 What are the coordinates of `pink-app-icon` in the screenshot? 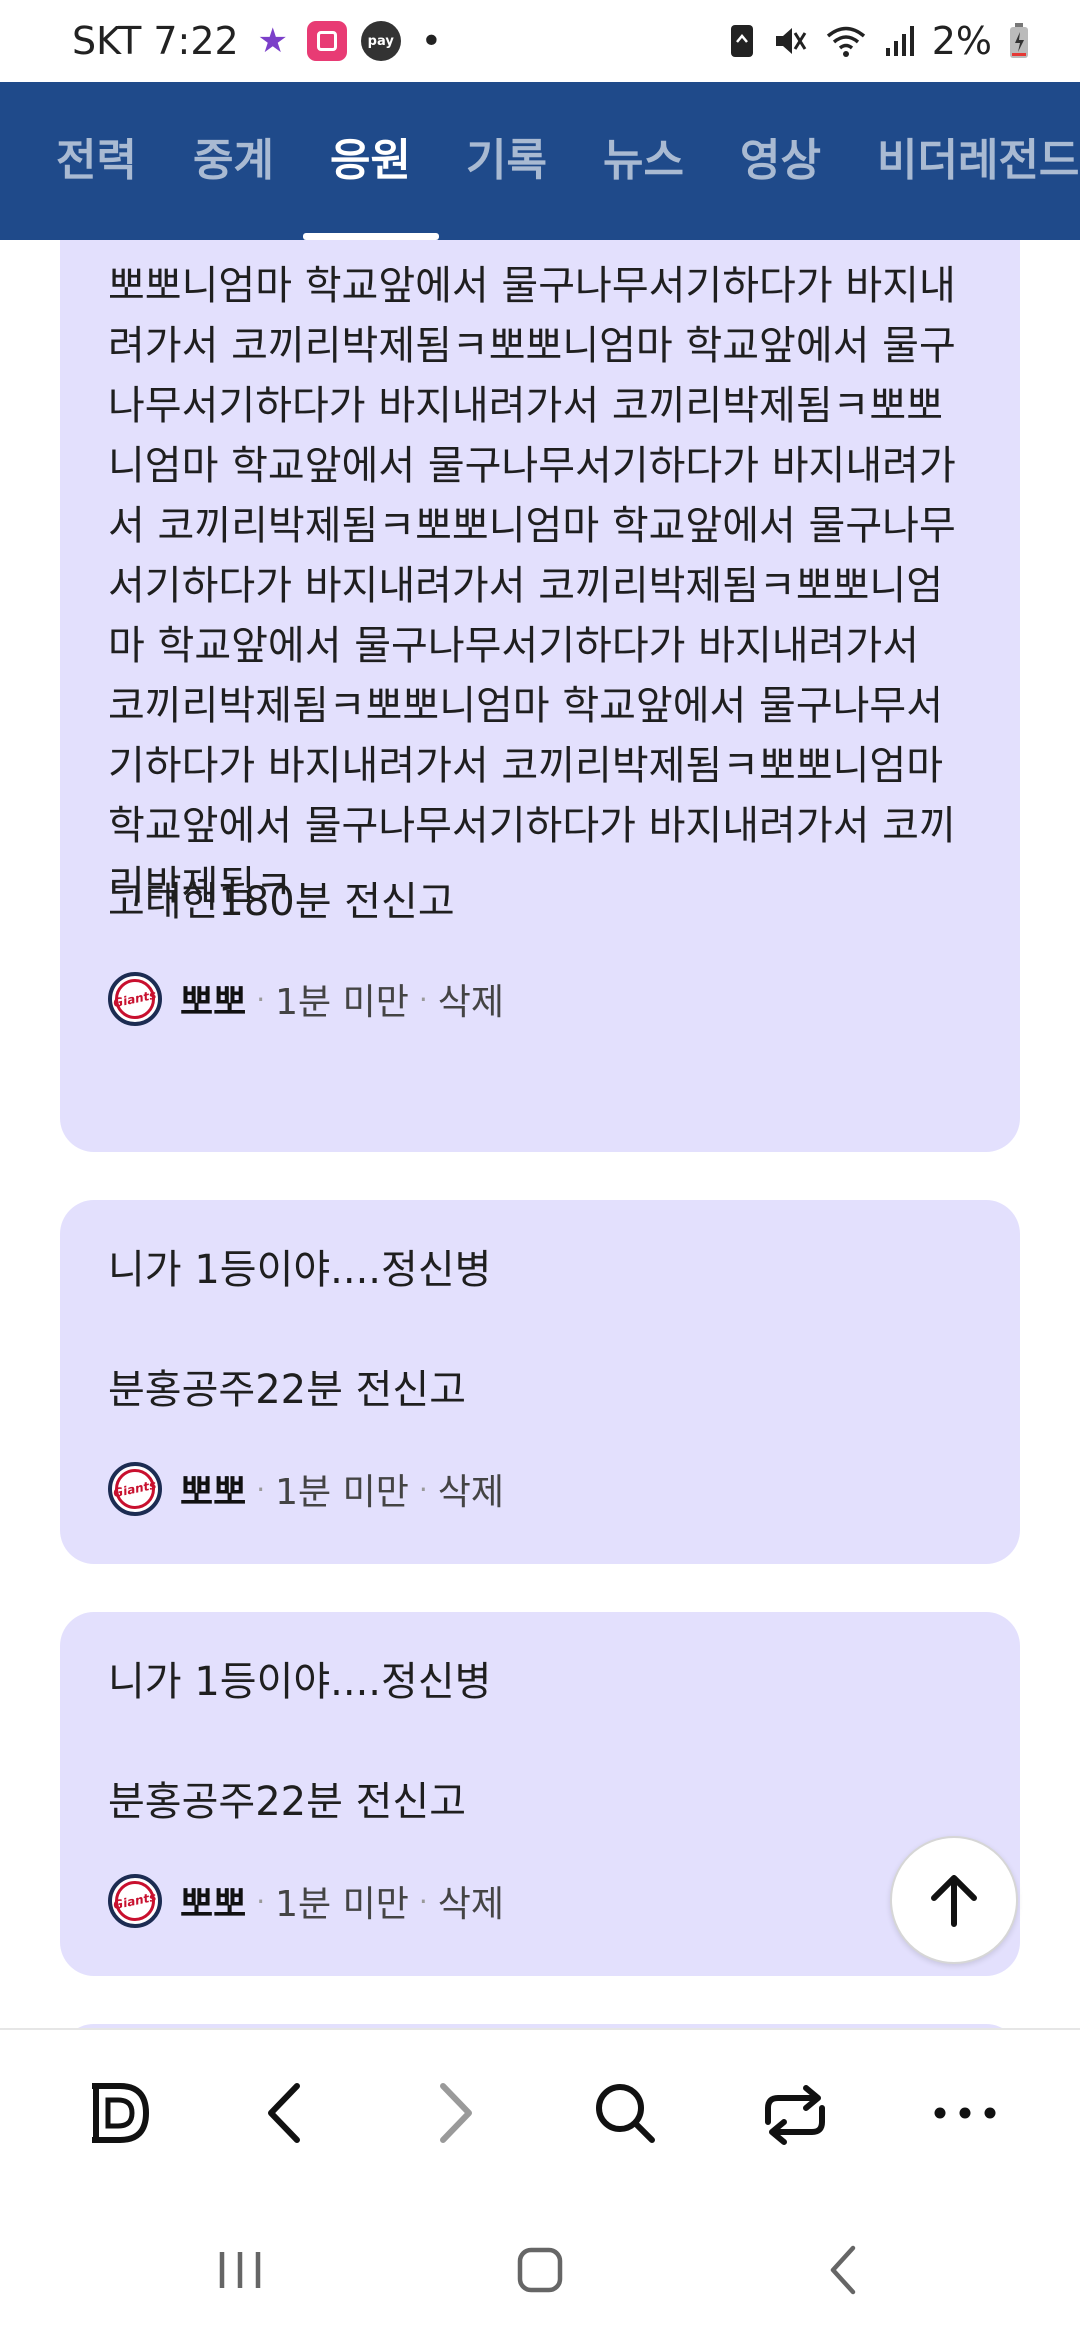 It's located at (326, 41).